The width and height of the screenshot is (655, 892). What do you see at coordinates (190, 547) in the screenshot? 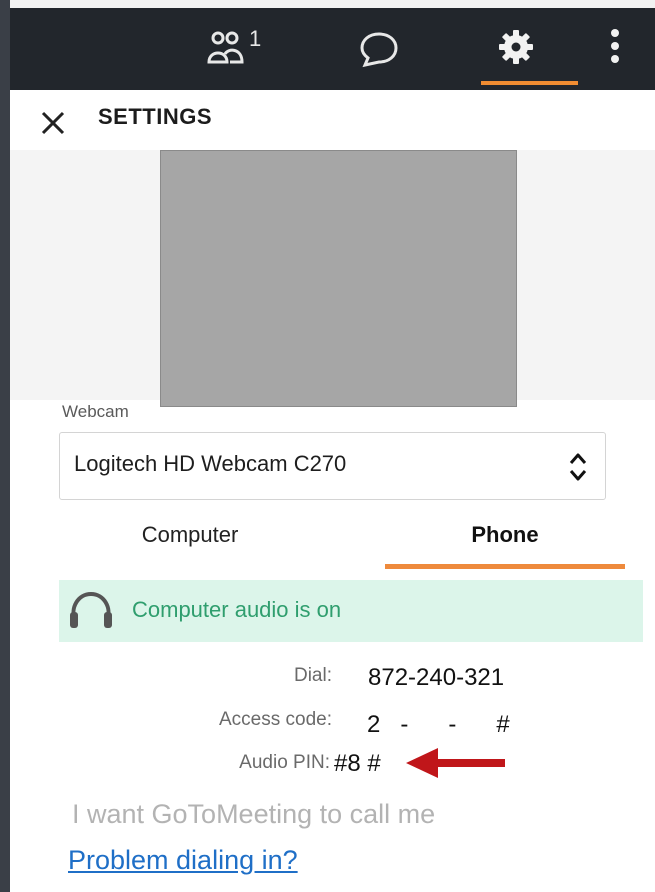
I see `tab-computer: Computer` at bounding box center [190, 547].